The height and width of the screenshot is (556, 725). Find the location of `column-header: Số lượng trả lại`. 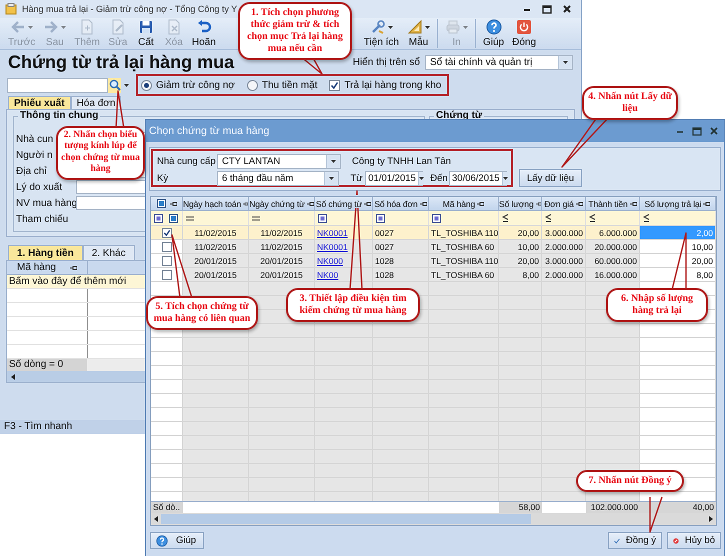

column-header: Số lượng trả lại is located at coordinates (678, 203).